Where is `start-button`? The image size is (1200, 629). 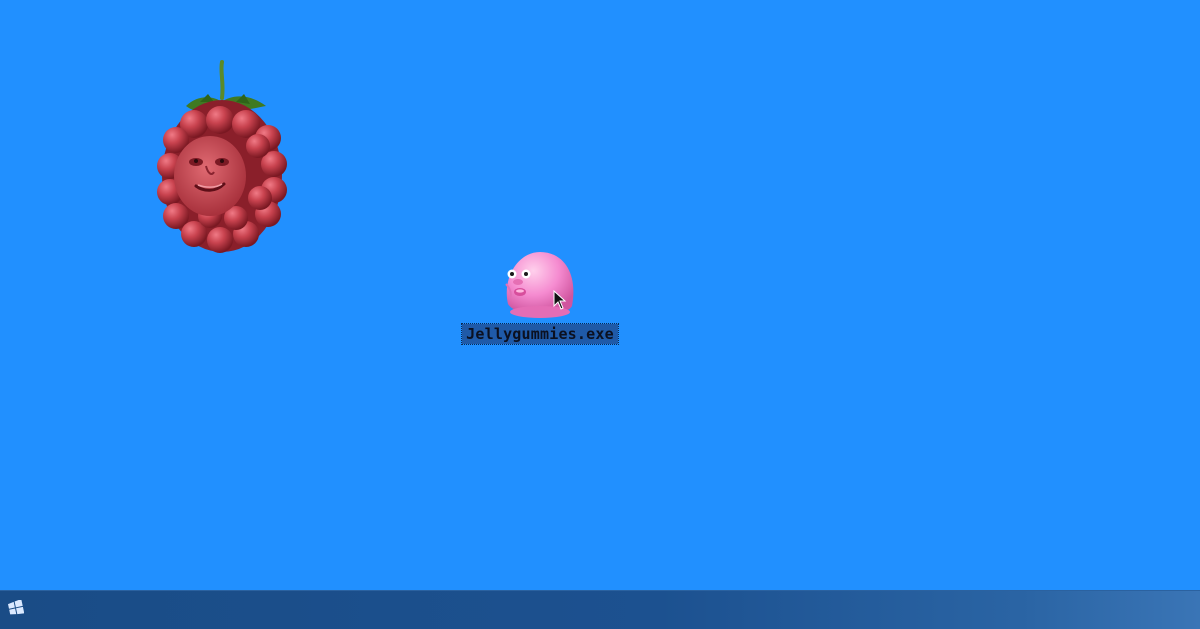 start-button is located at coordinates (16, 610).